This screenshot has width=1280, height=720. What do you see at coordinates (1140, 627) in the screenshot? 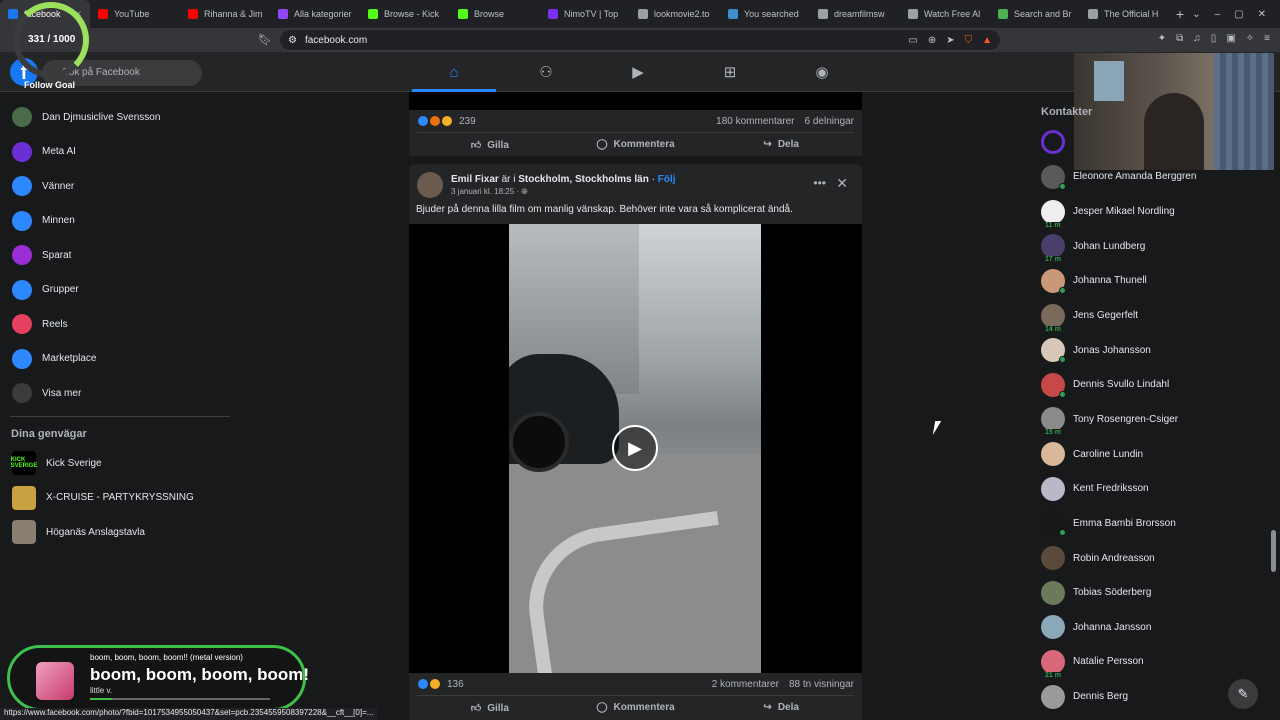
I see `contact-item: Johanna Jansson` at bounding box center [1140, 627].